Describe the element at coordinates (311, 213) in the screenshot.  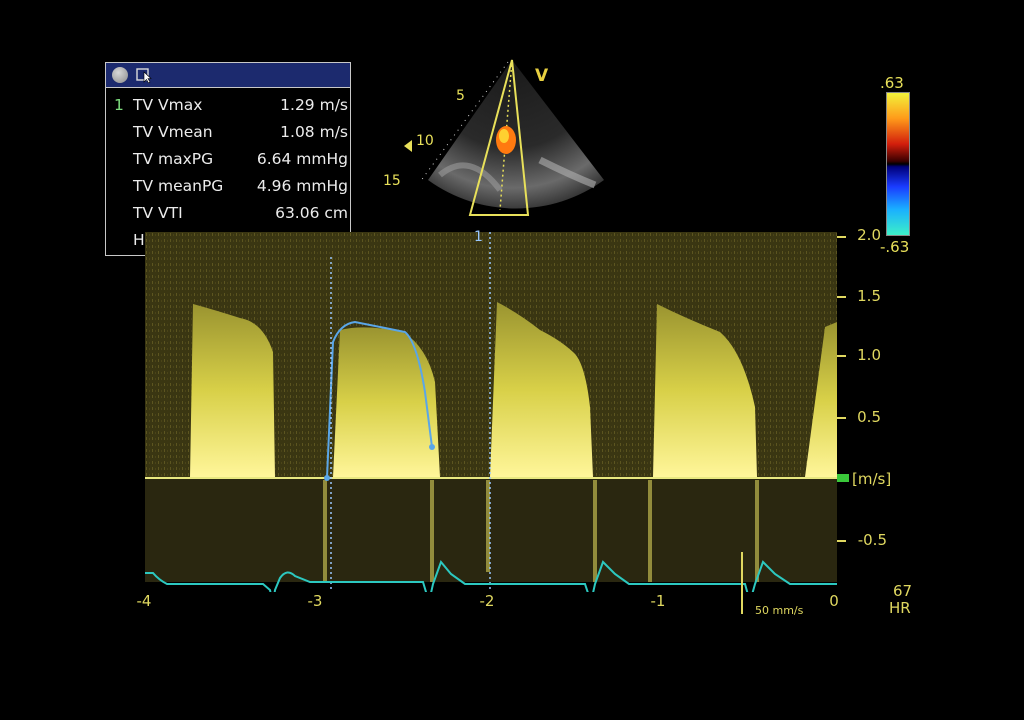
I see `measurement-value: 63.06 cm` at that location.